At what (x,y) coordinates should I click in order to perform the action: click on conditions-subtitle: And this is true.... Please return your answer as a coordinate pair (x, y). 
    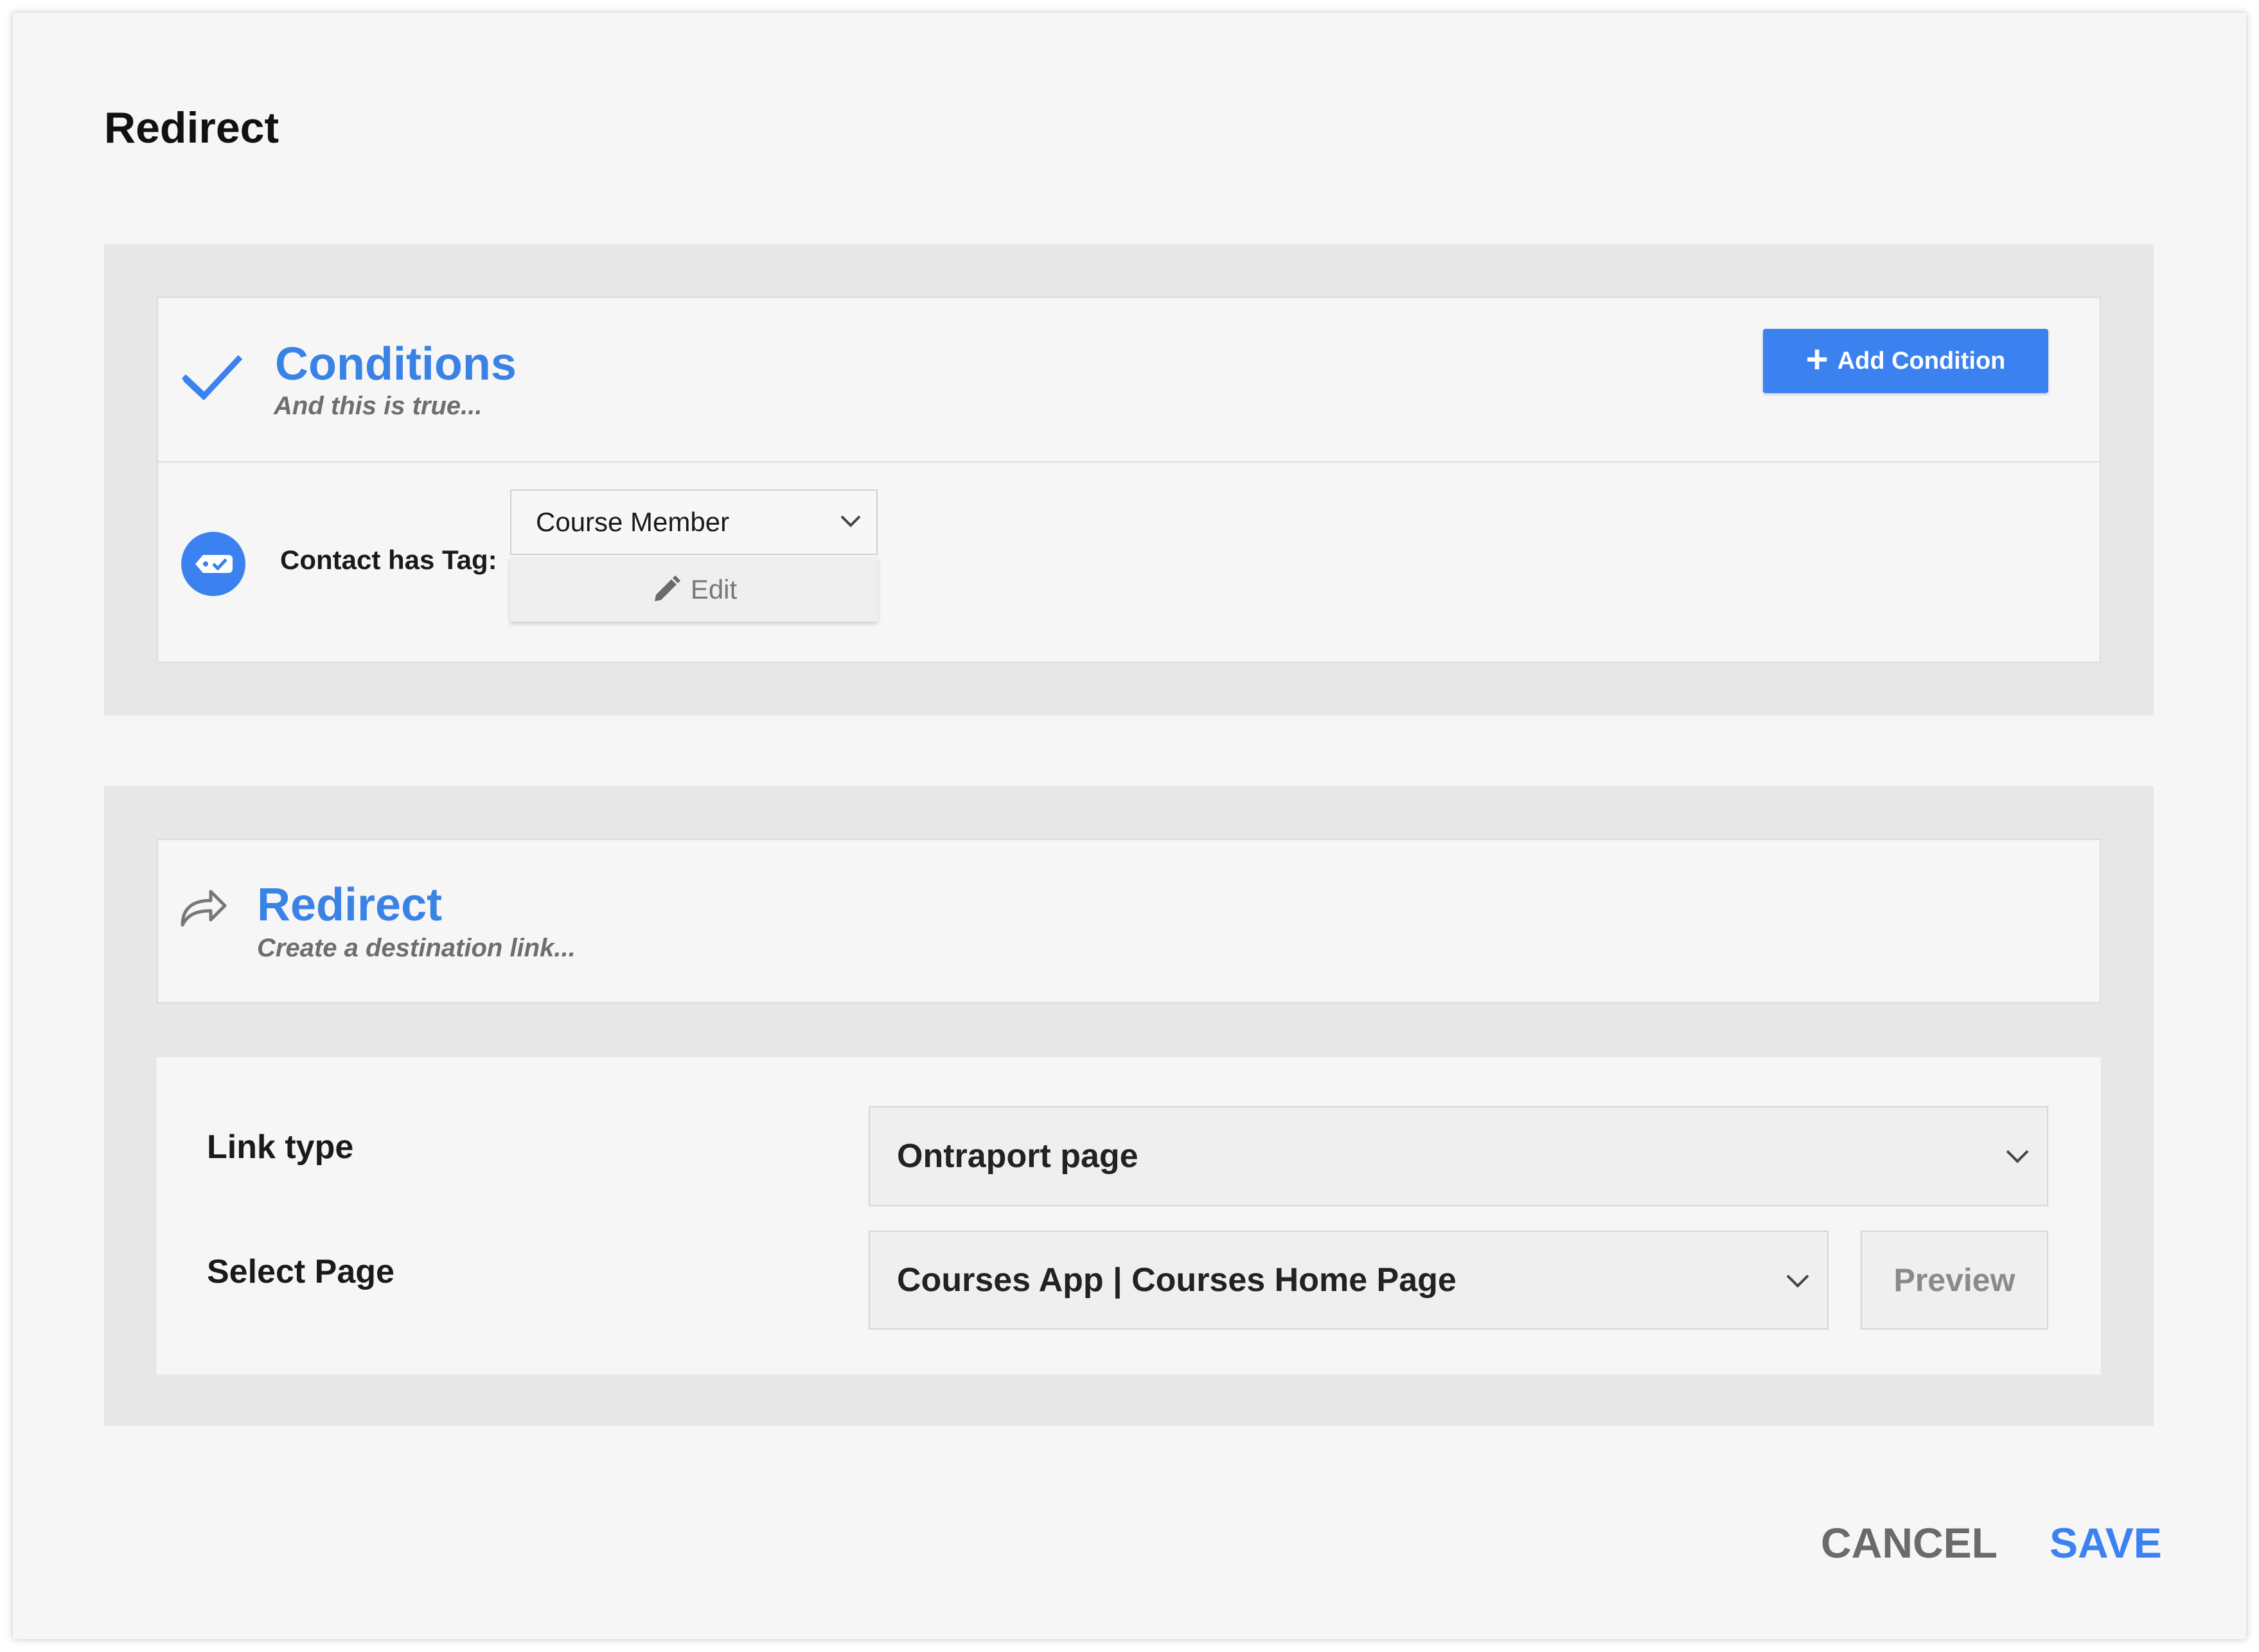
    Looking at the image, I should click on (378, 406).